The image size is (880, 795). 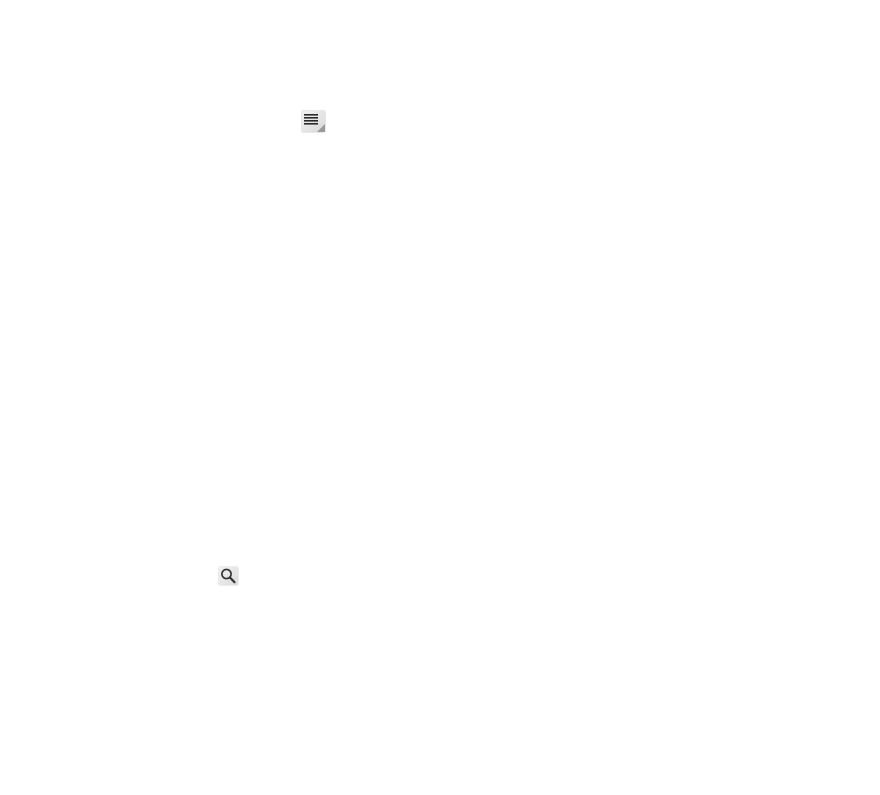 I want to click on search-button, so click(x=228, y=576).